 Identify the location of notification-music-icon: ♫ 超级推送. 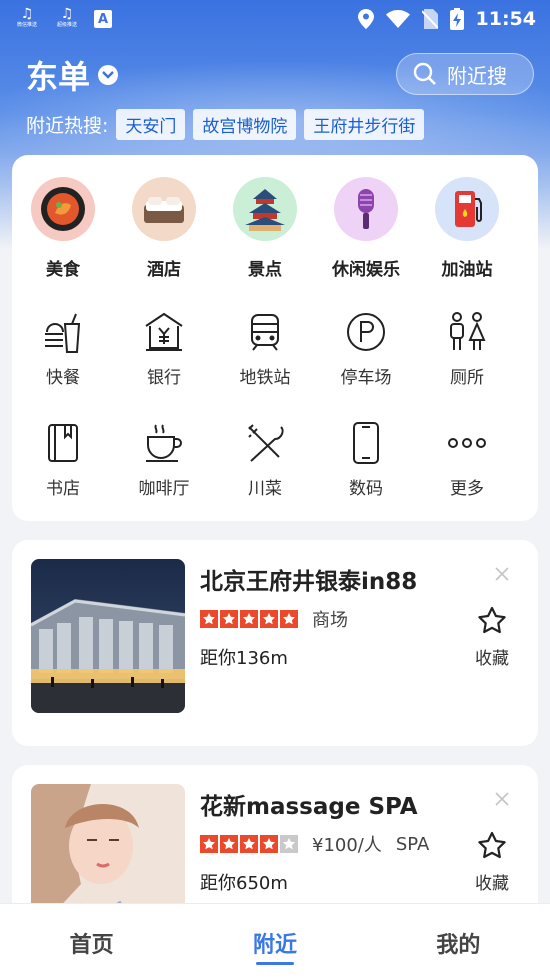
(66, 17).